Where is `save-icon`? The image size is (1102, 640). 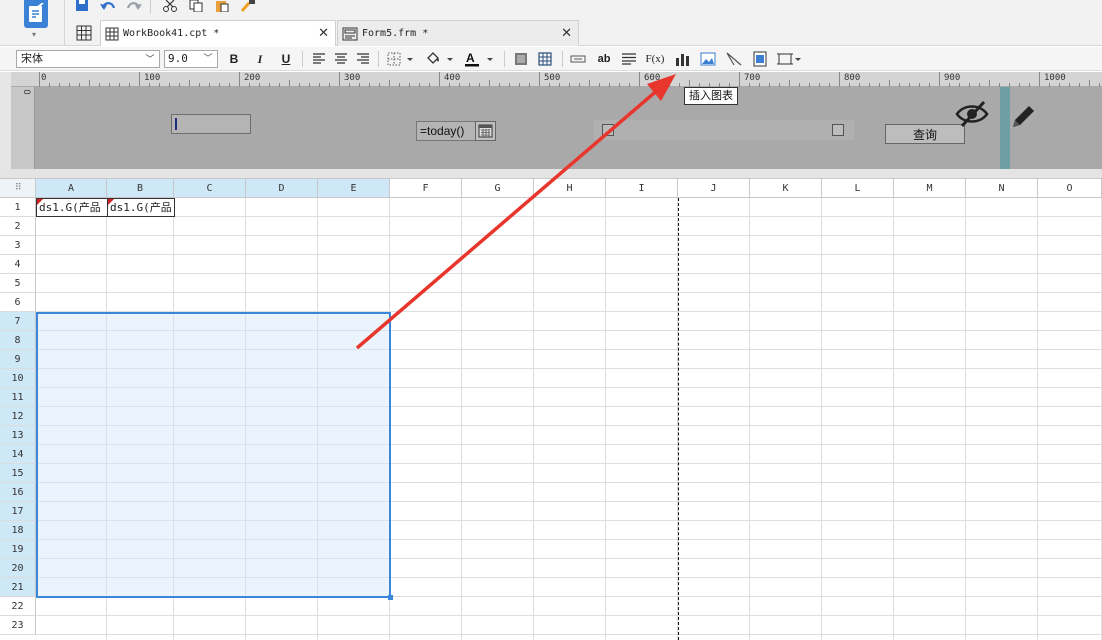
save-icon is located at coordinates (82, 7).